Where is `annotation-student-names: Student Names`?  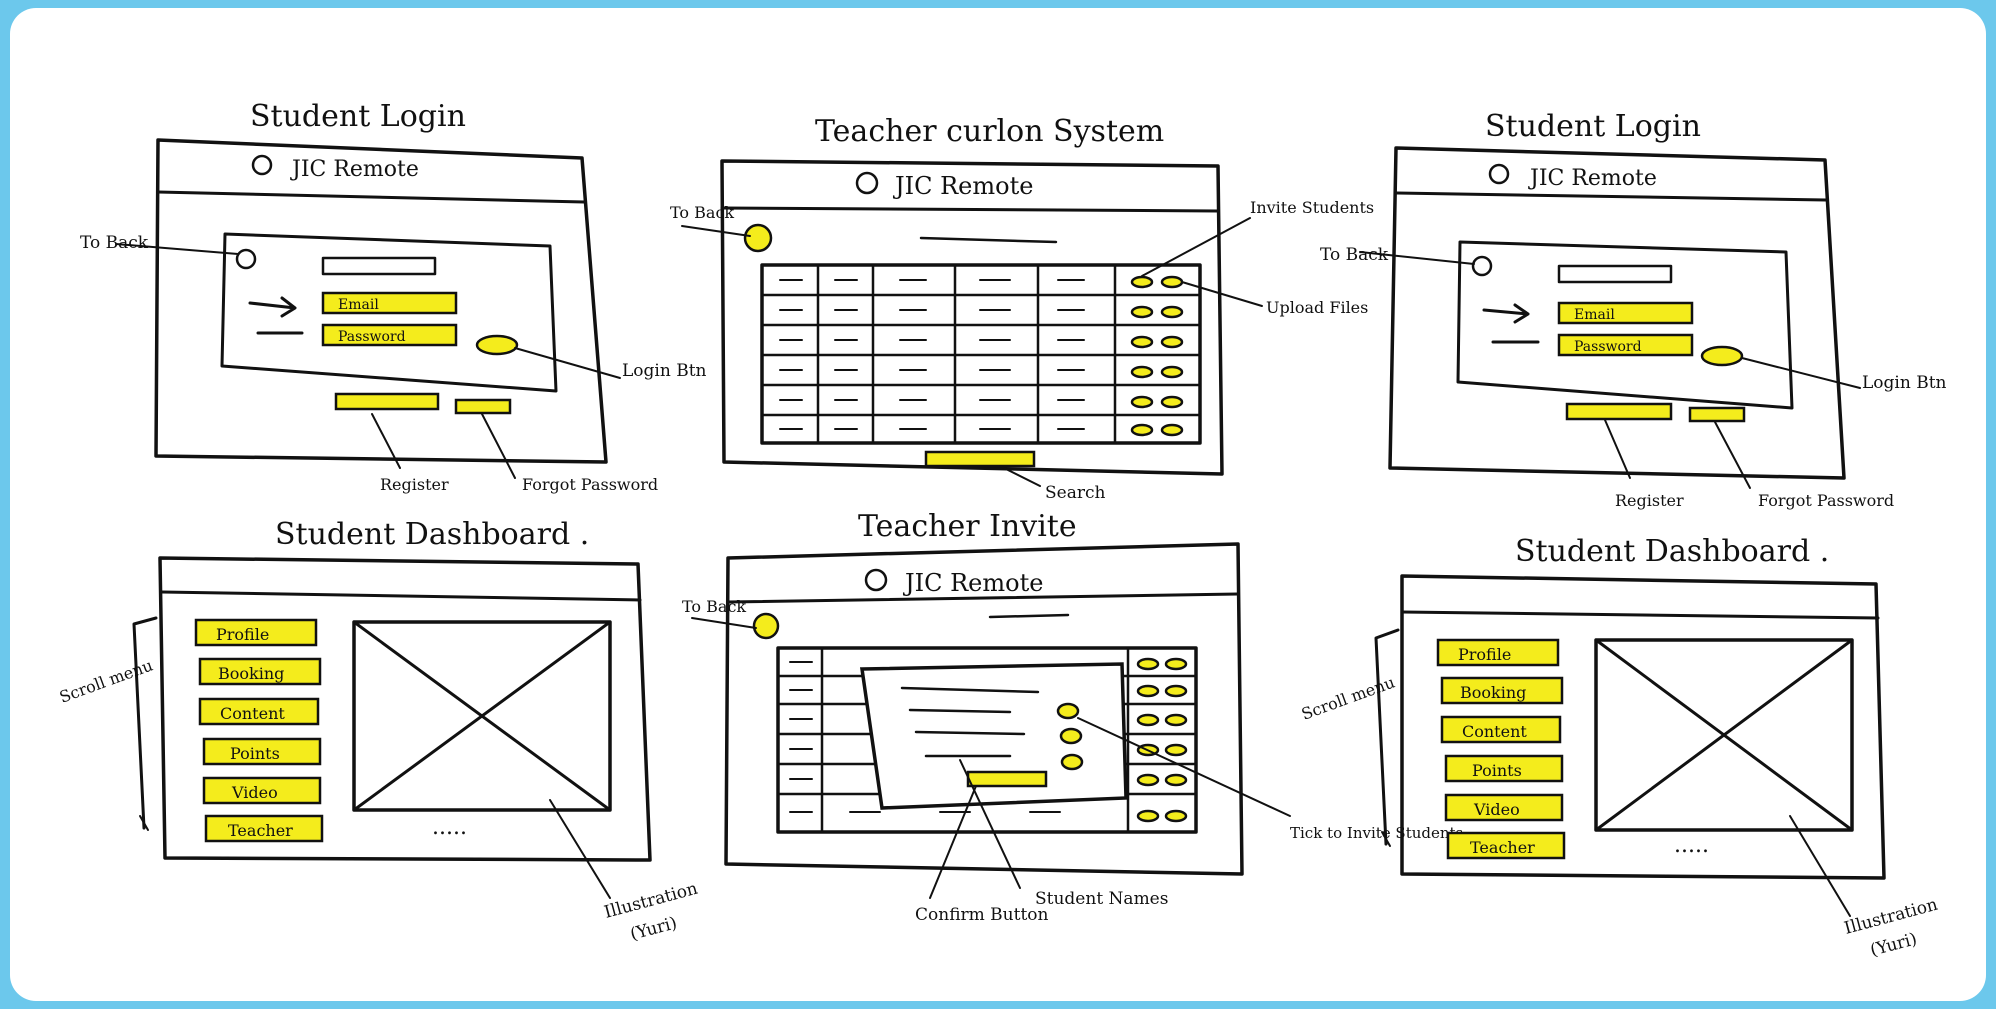
annotation-student-names: Student Names is located at coordinates (1101, 899).